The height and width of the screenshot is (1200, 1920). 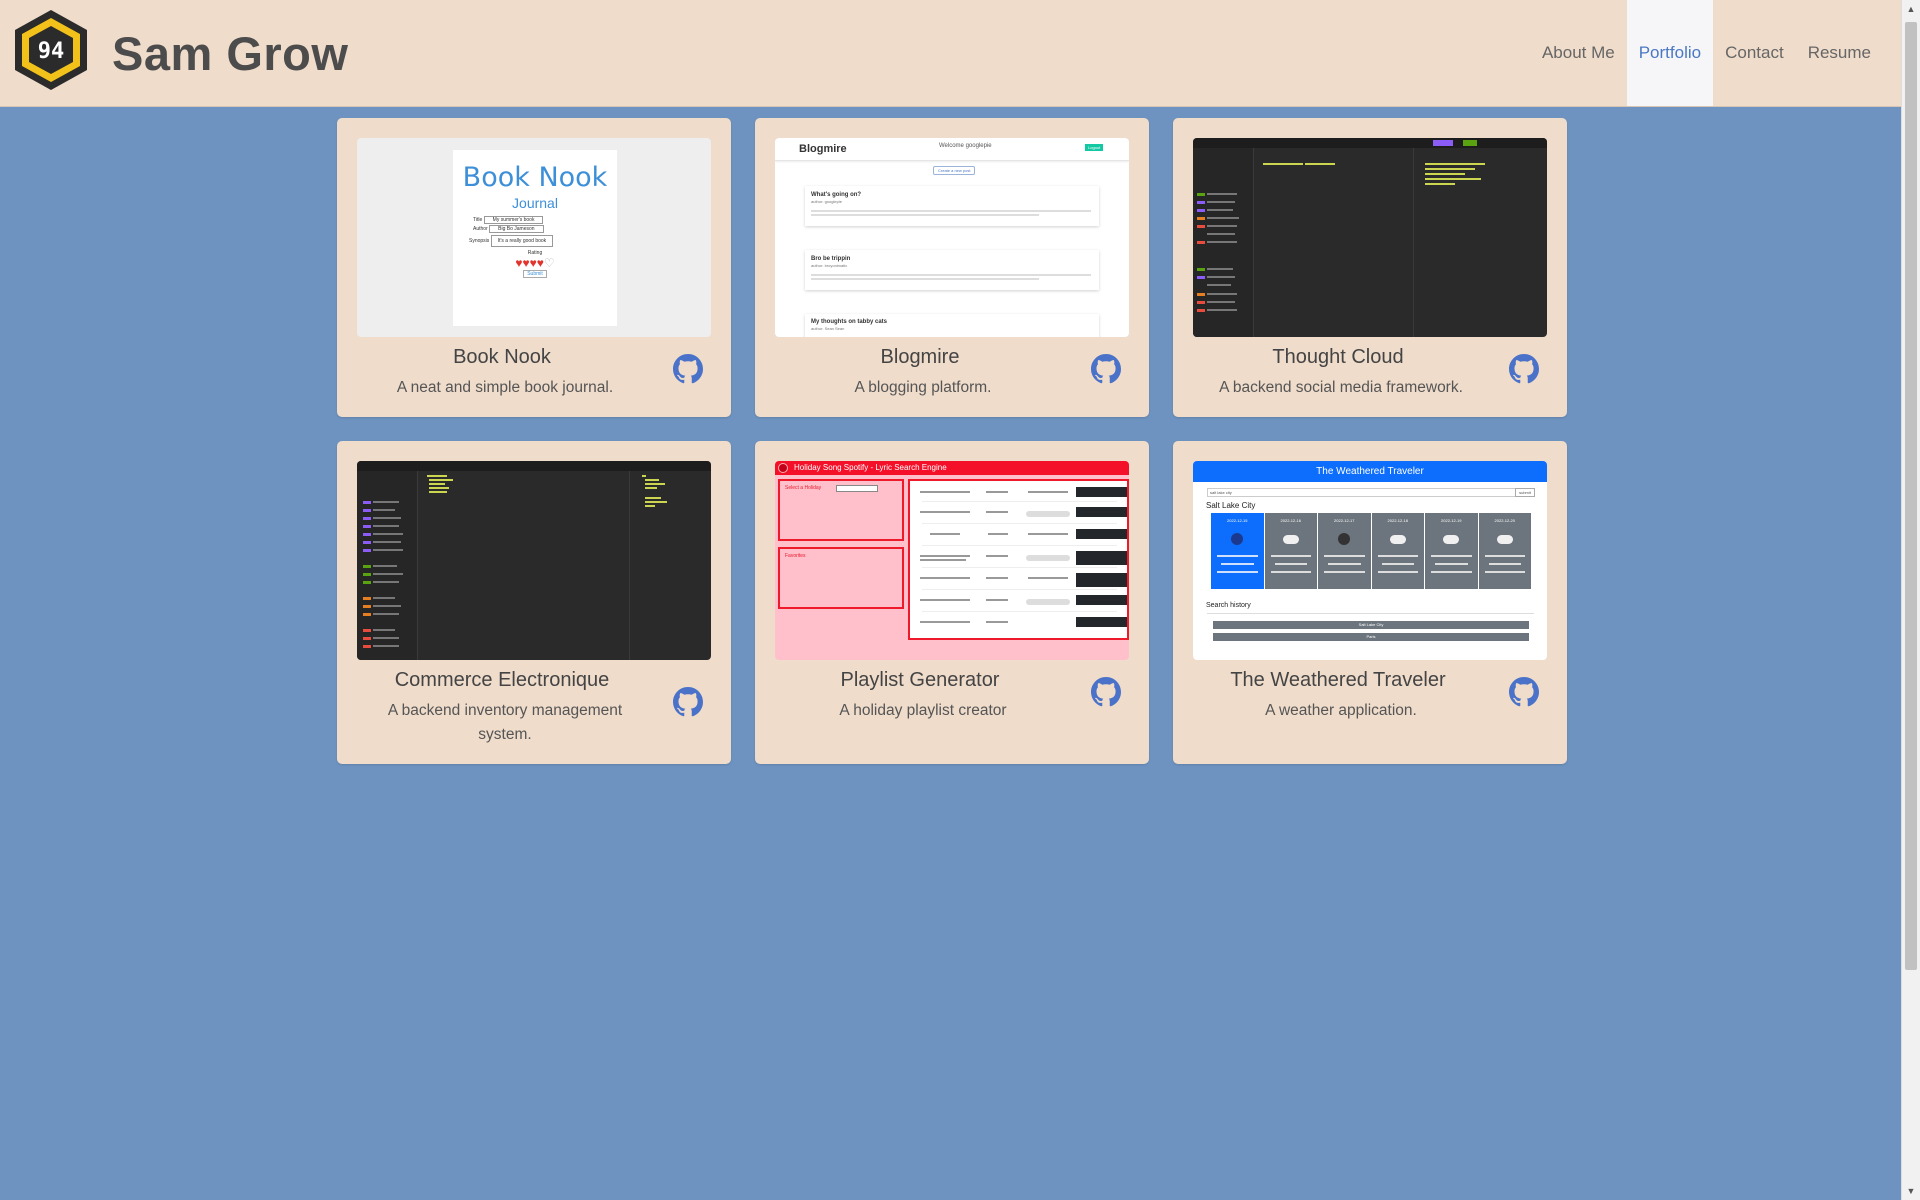 What do you see at coordinates (1341, 387) in the screenshot?
I see `project-description: A backend social media framework.` at bounding box center [1341, 387].